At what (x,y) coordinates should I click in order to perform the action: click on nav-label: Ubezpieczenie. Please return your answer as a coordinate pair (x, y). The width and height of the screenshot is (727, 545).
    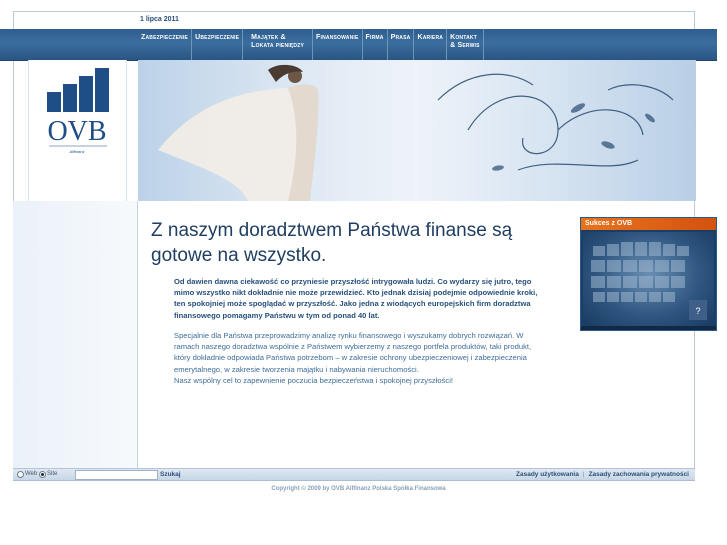
    Looking at the image, I should click on (217, 37).